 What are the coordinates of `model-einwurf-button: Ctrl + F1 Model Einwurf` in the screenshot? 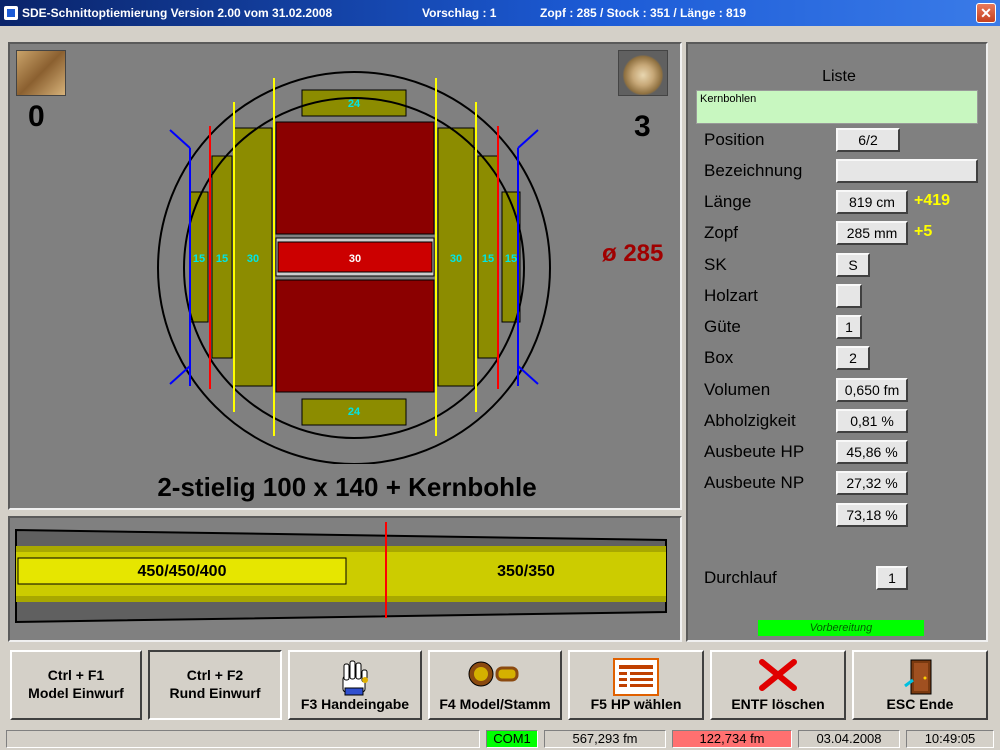 It's located at (76, 685).